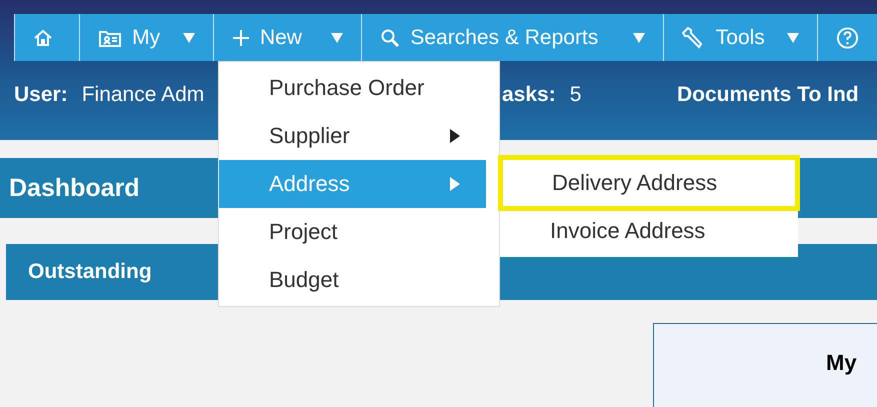  What do you see at coordinates (352, 88) in the screenshot?
I see `menu-item: Purchase Order` at bounding box center [352, 88].